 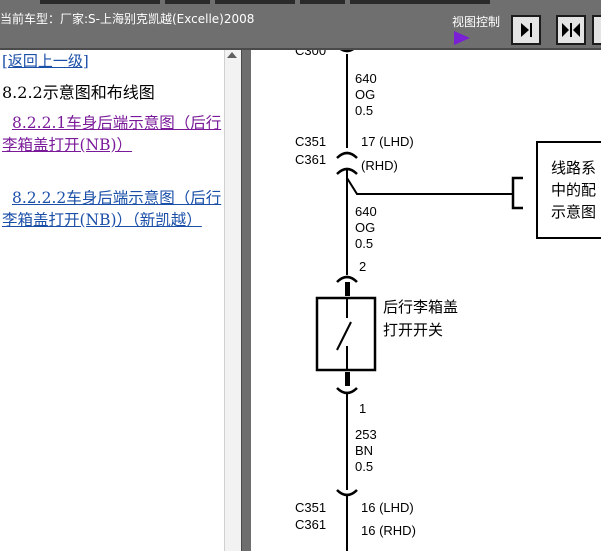 I want to click on view-split-button, so click(x=571, y=30).